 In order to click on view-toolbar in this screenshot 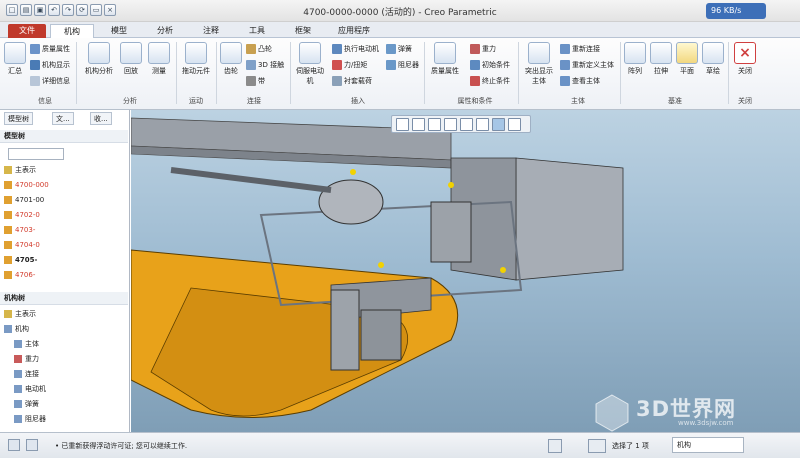, I will do `click(461, 124)`.